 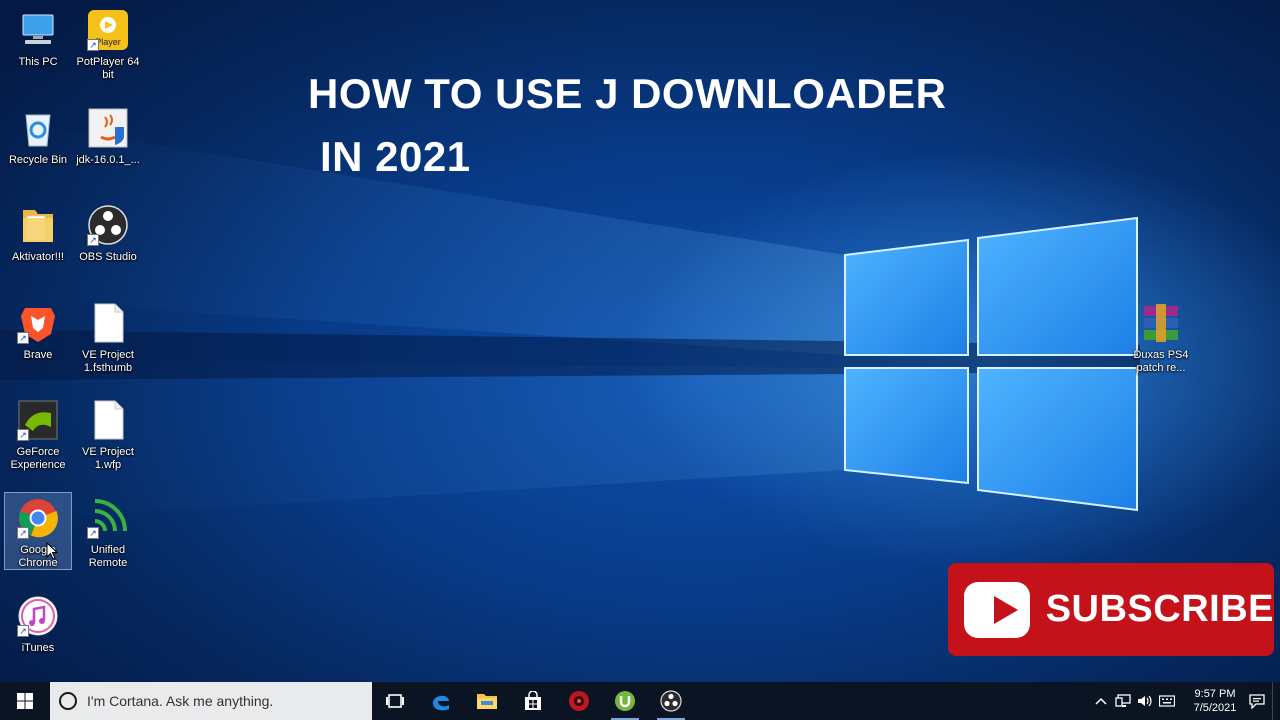 I want to click on recycle-bin-icon, so click(x=38, y=128).